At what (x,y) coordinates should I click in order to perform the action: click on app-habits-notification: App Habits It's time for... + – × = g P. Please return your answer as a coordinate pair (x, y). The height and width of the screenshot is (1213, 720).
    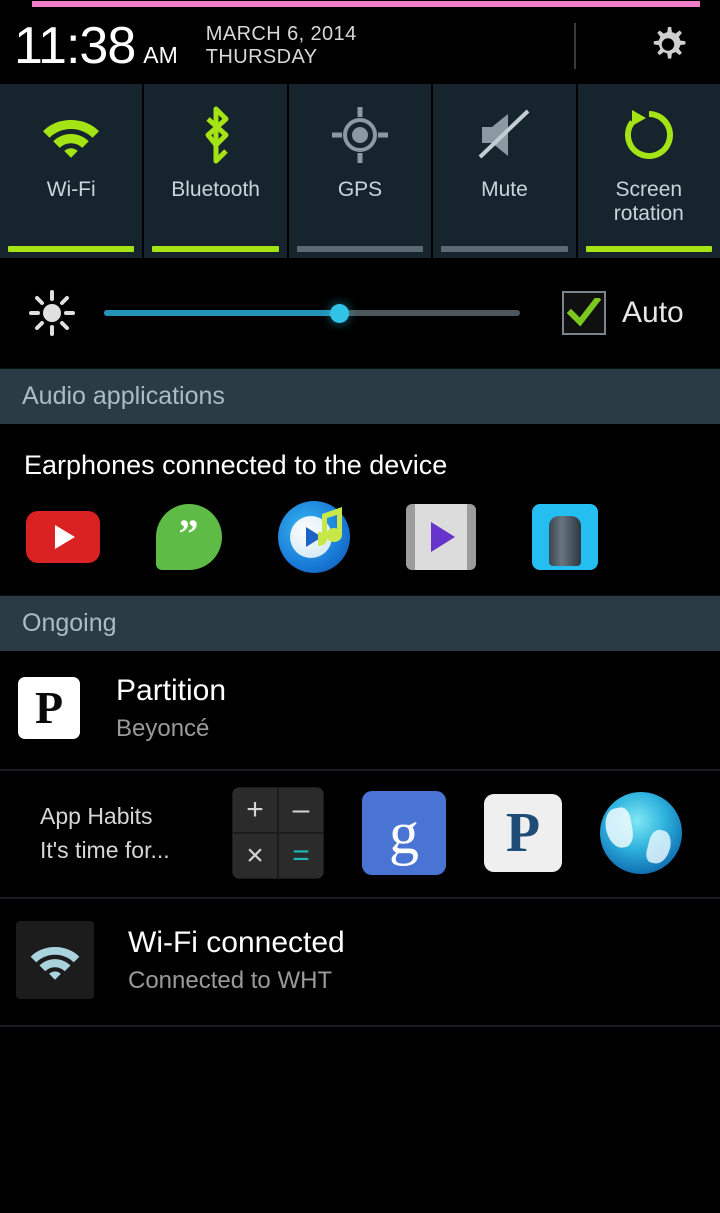
    Looking at the image, I should click on (360, 834).